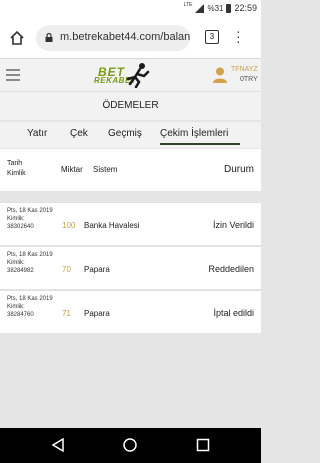 The width and height of the screenshot is (320, 463). I want to click on header-date: Tarih, so click(15, 163).